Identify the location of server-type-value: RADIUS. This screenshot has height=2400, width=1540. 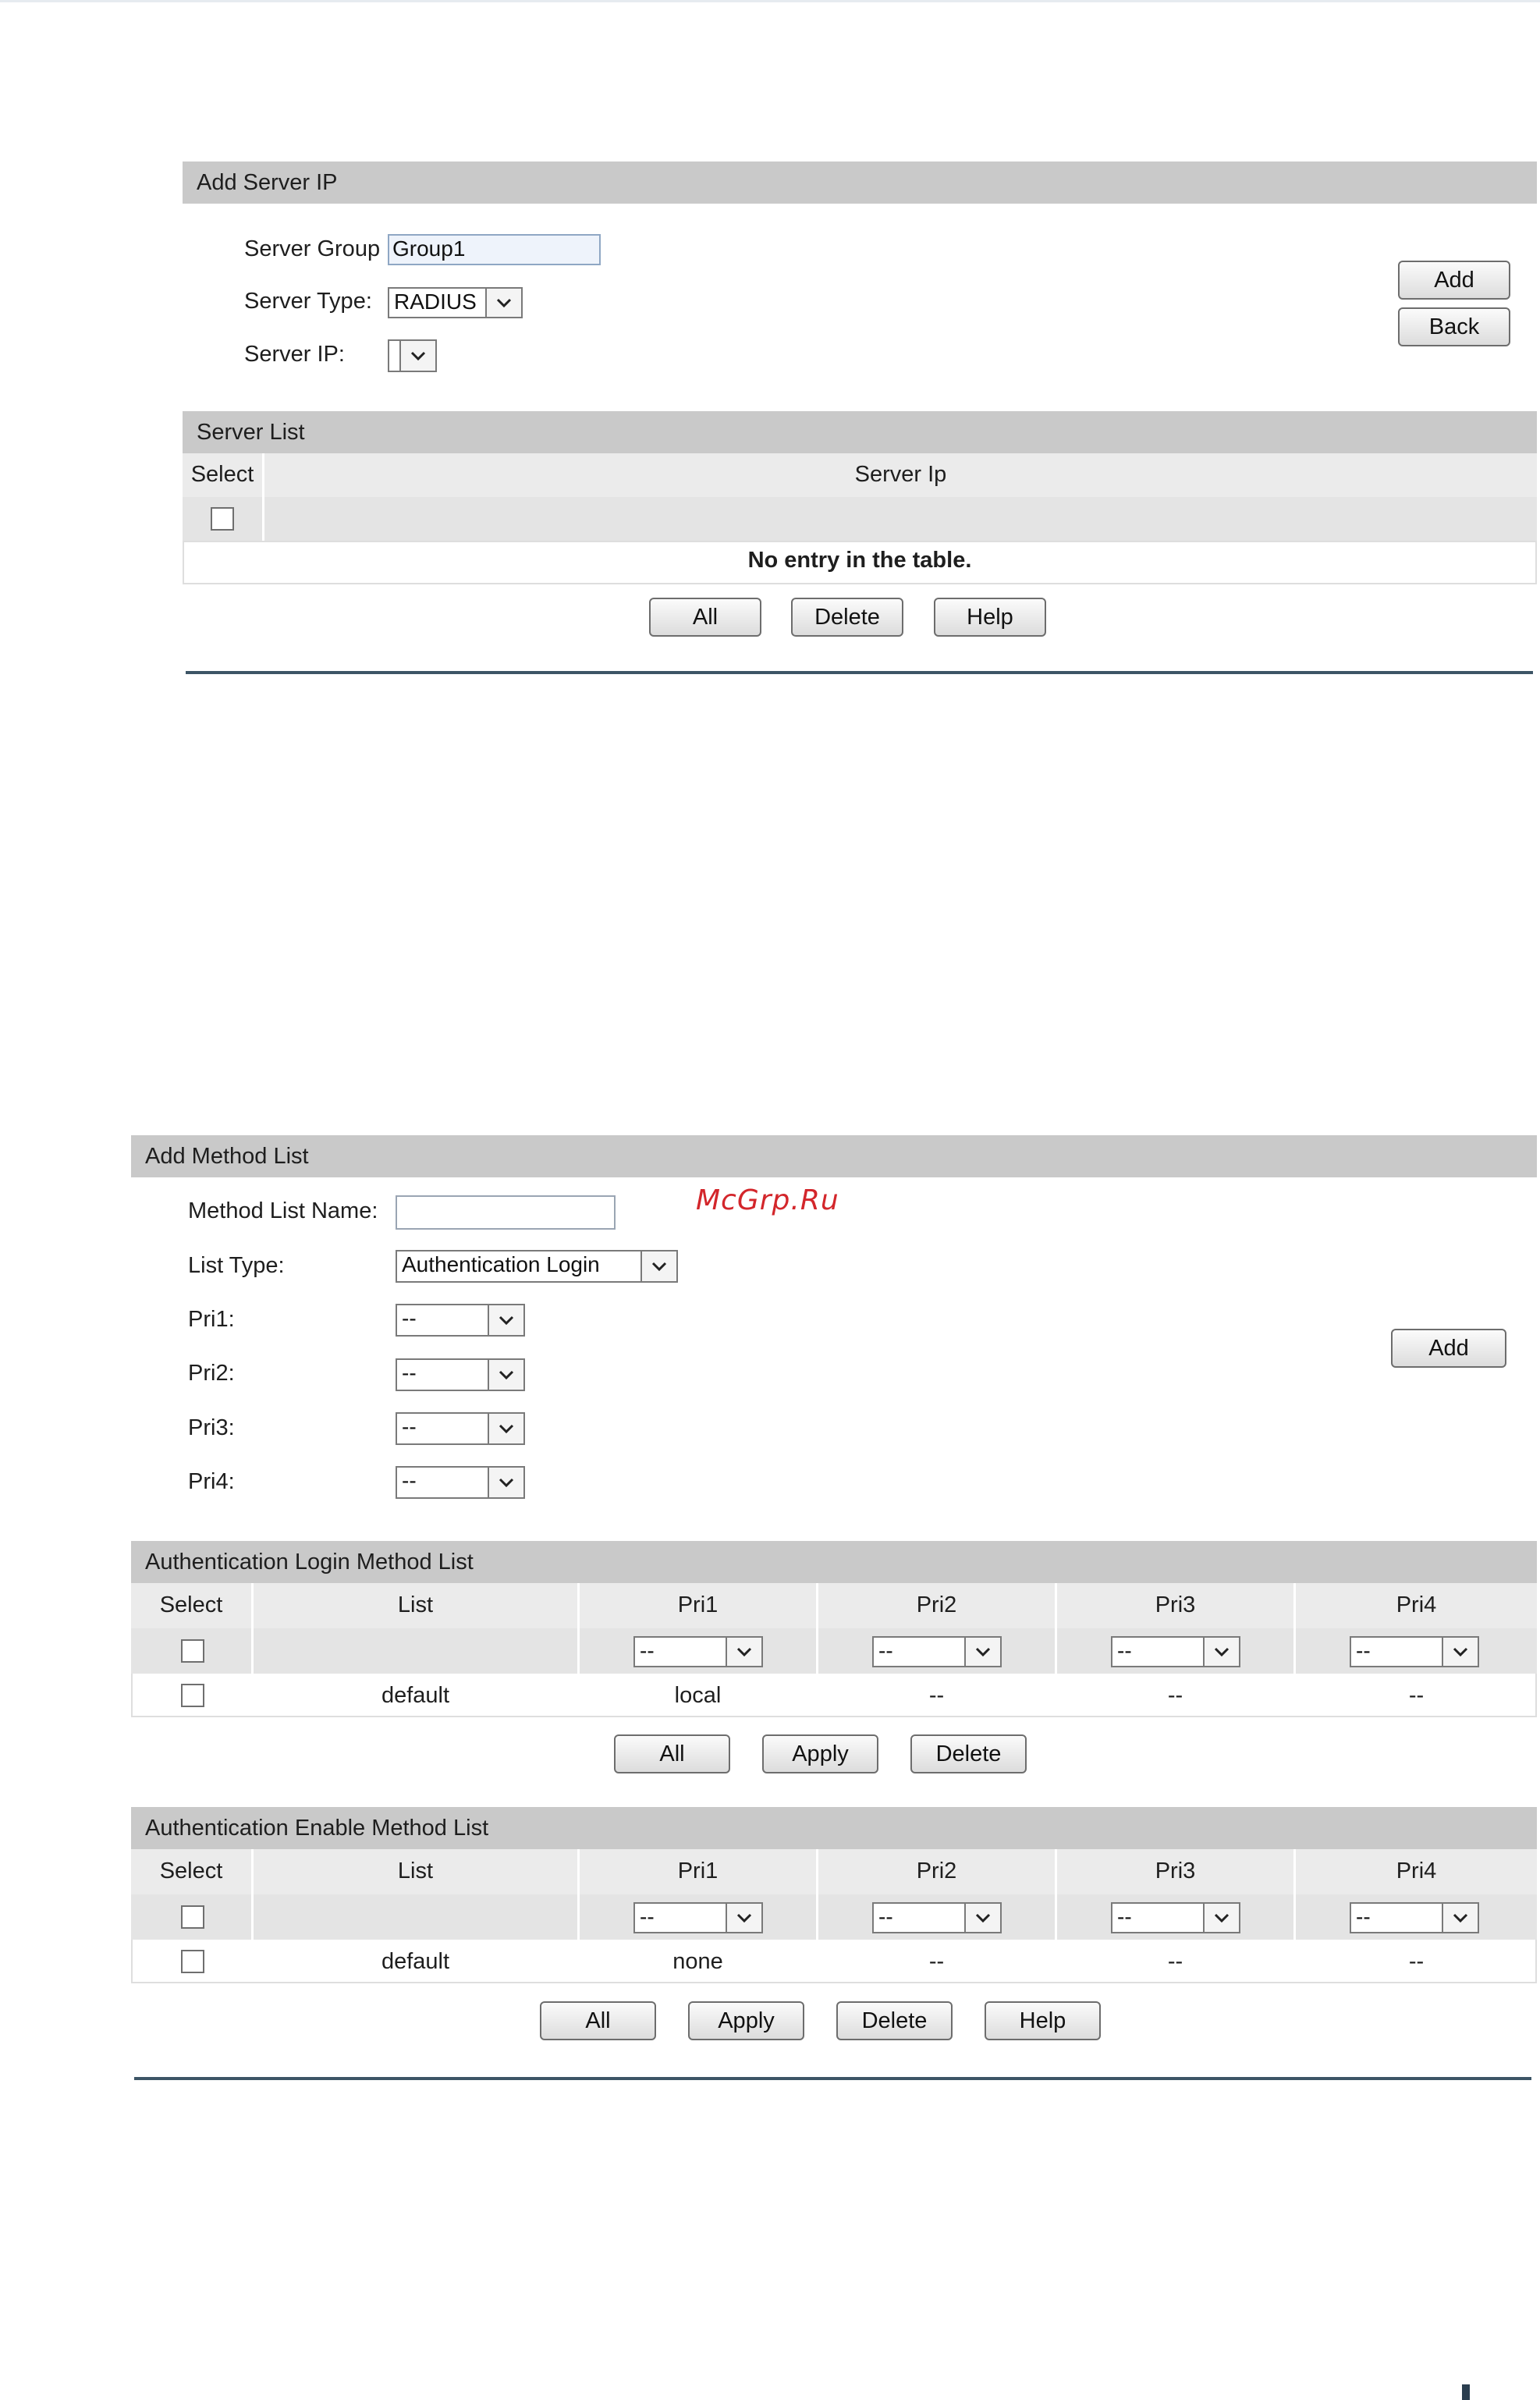
(435, 301).